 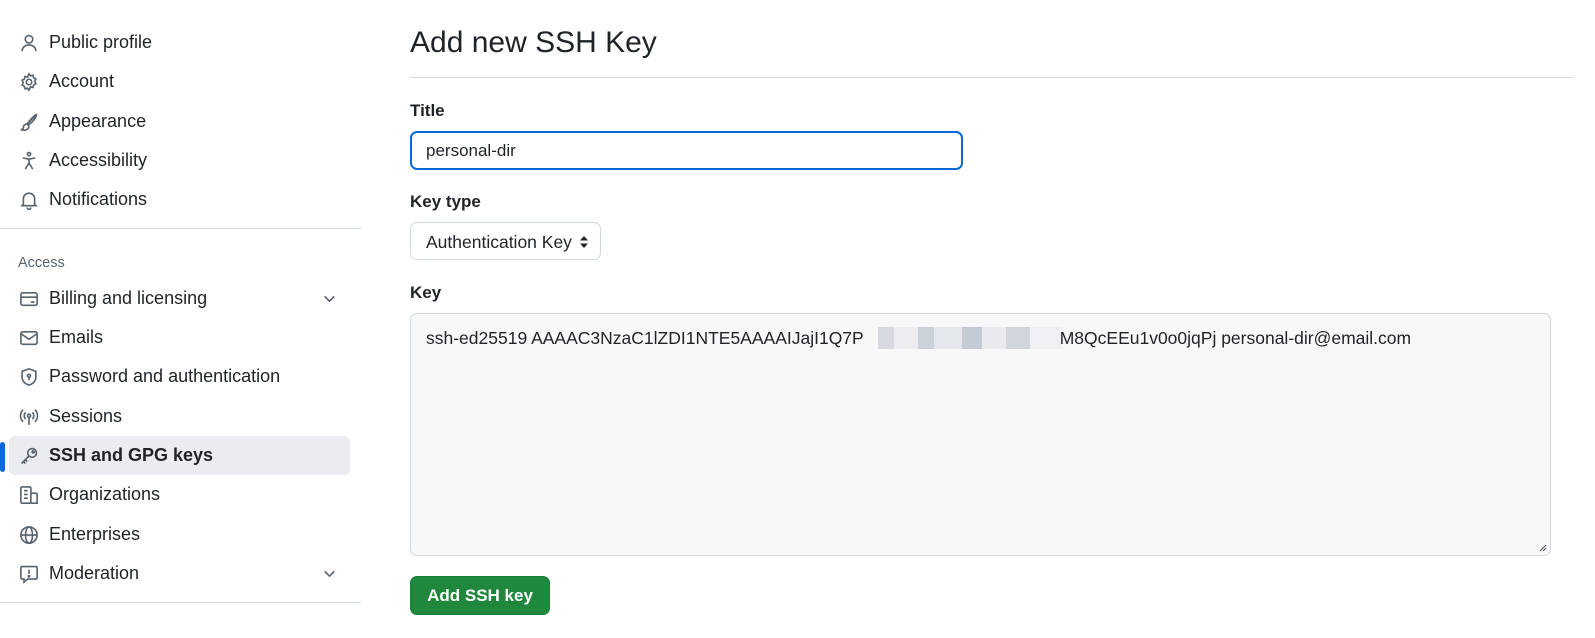 I want to click on report-icon, so click(x=28, y=573).